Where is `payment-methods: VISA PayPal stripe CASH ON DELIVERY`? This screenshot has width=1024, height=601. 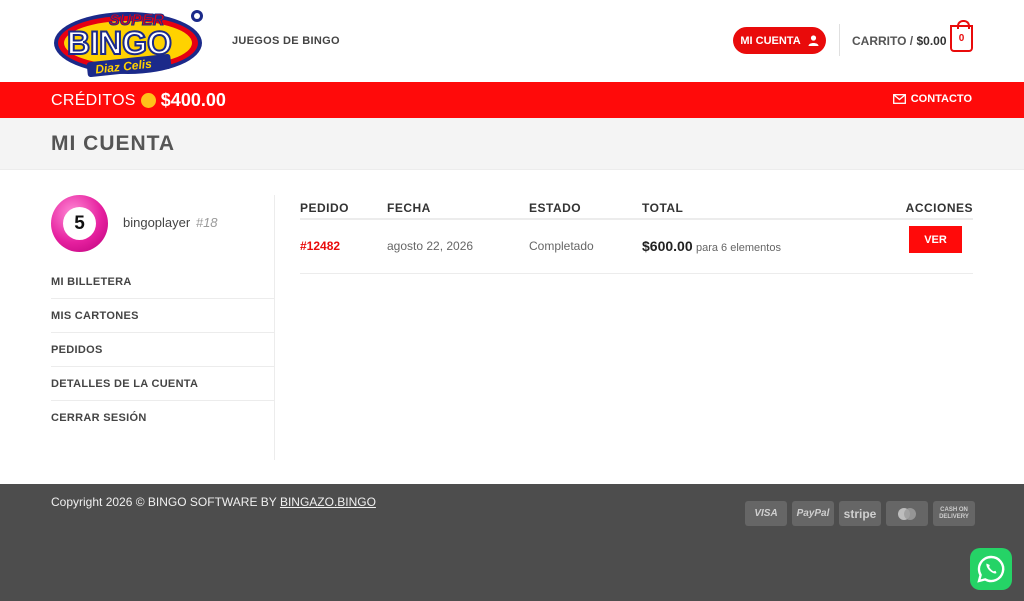 payment-methods: VISA PayPal stripe CASH ON DELIVERY is located at coordinates (860, 513).